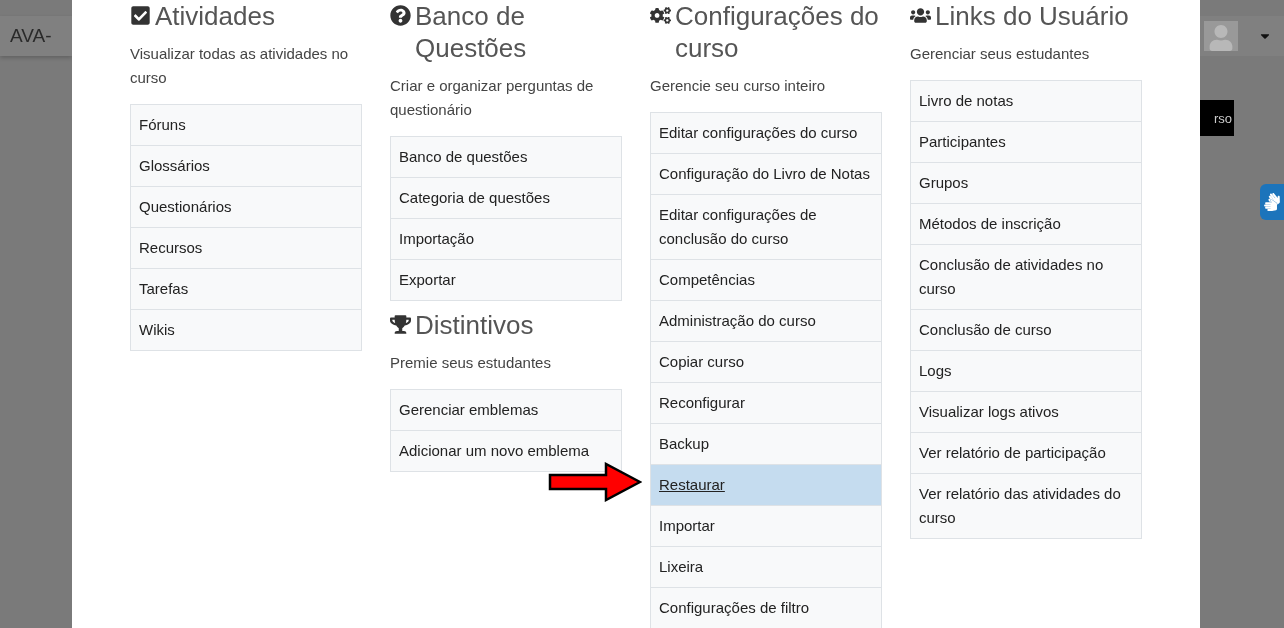 Image resolution: width=1284 pixels, height=628 pixels. I want to click on menu-item: Tarefas, so click(246, 288).